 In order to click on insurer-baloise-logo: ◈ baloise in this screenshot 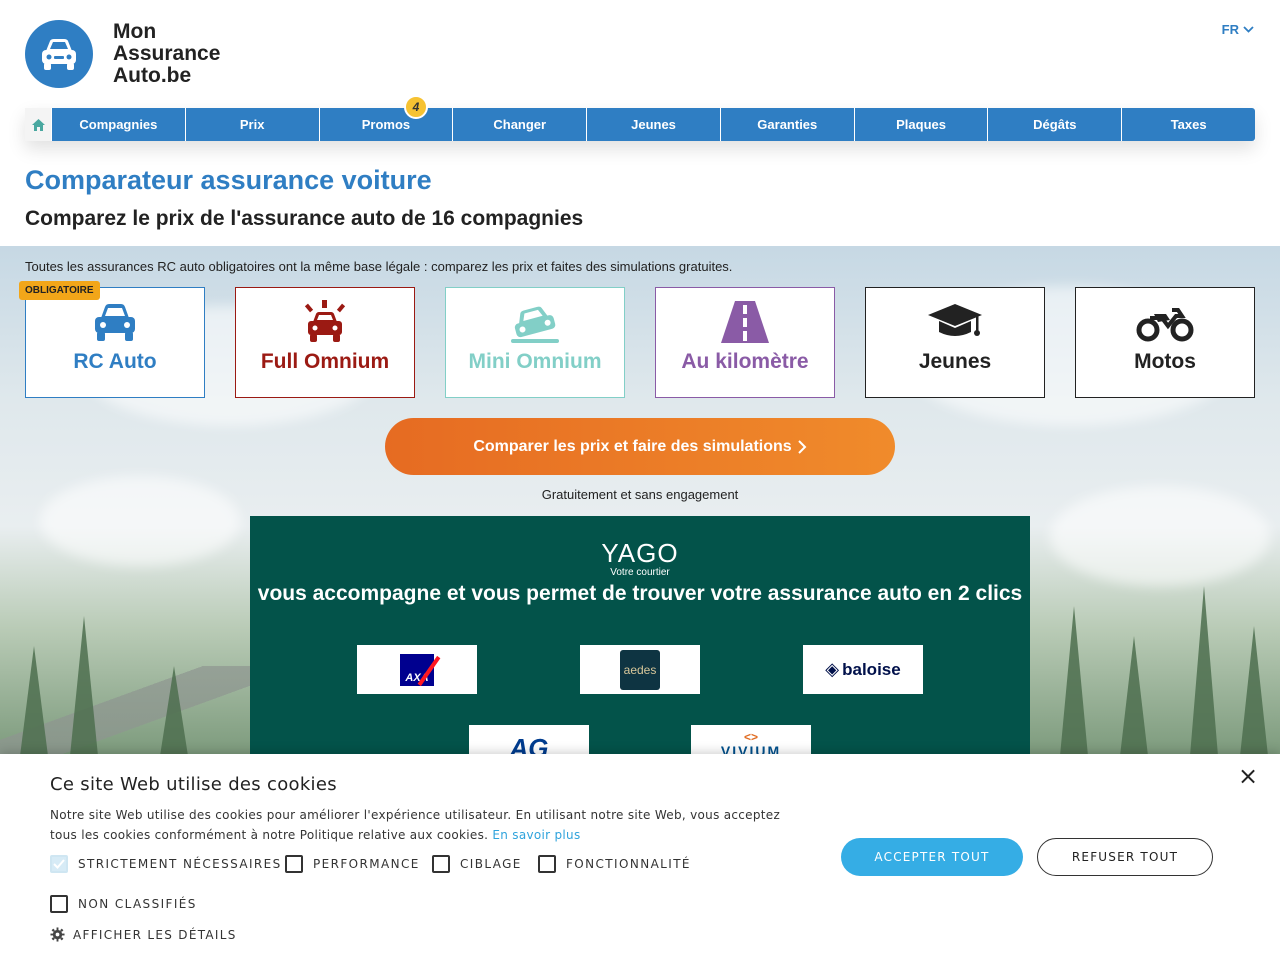, I will do `click(863, 669)`.